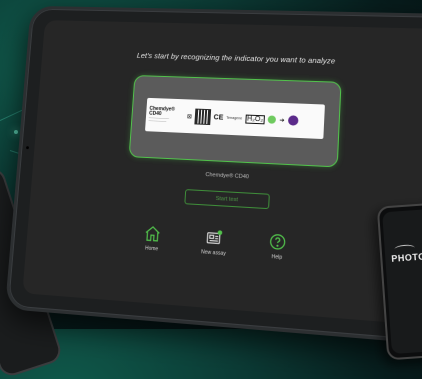  I want to click on nav-home: Home, so click(152, 238).